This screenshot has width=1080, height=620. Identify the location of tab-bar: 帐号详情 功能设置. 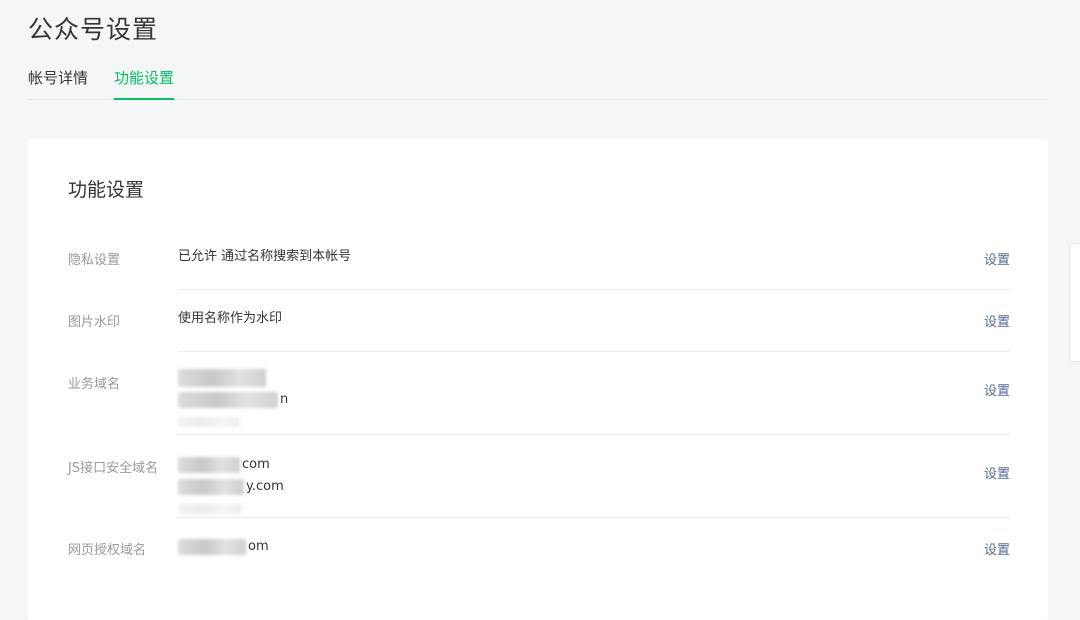
(538, 83).